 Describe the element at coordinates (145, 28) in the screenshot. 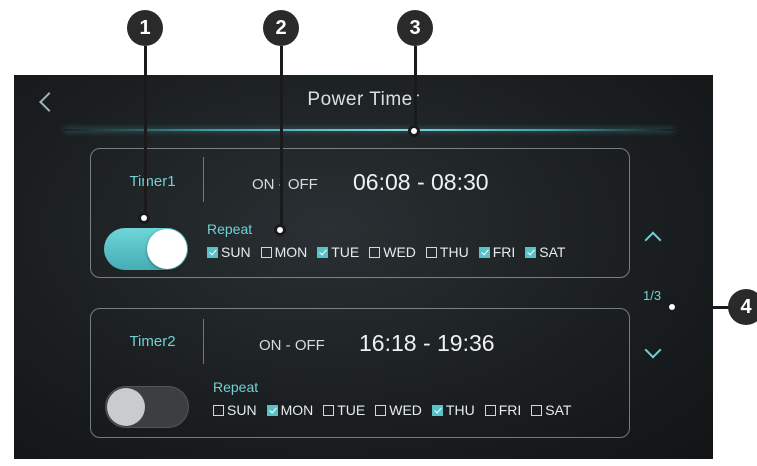

I see `callout-1: 1` at that location.